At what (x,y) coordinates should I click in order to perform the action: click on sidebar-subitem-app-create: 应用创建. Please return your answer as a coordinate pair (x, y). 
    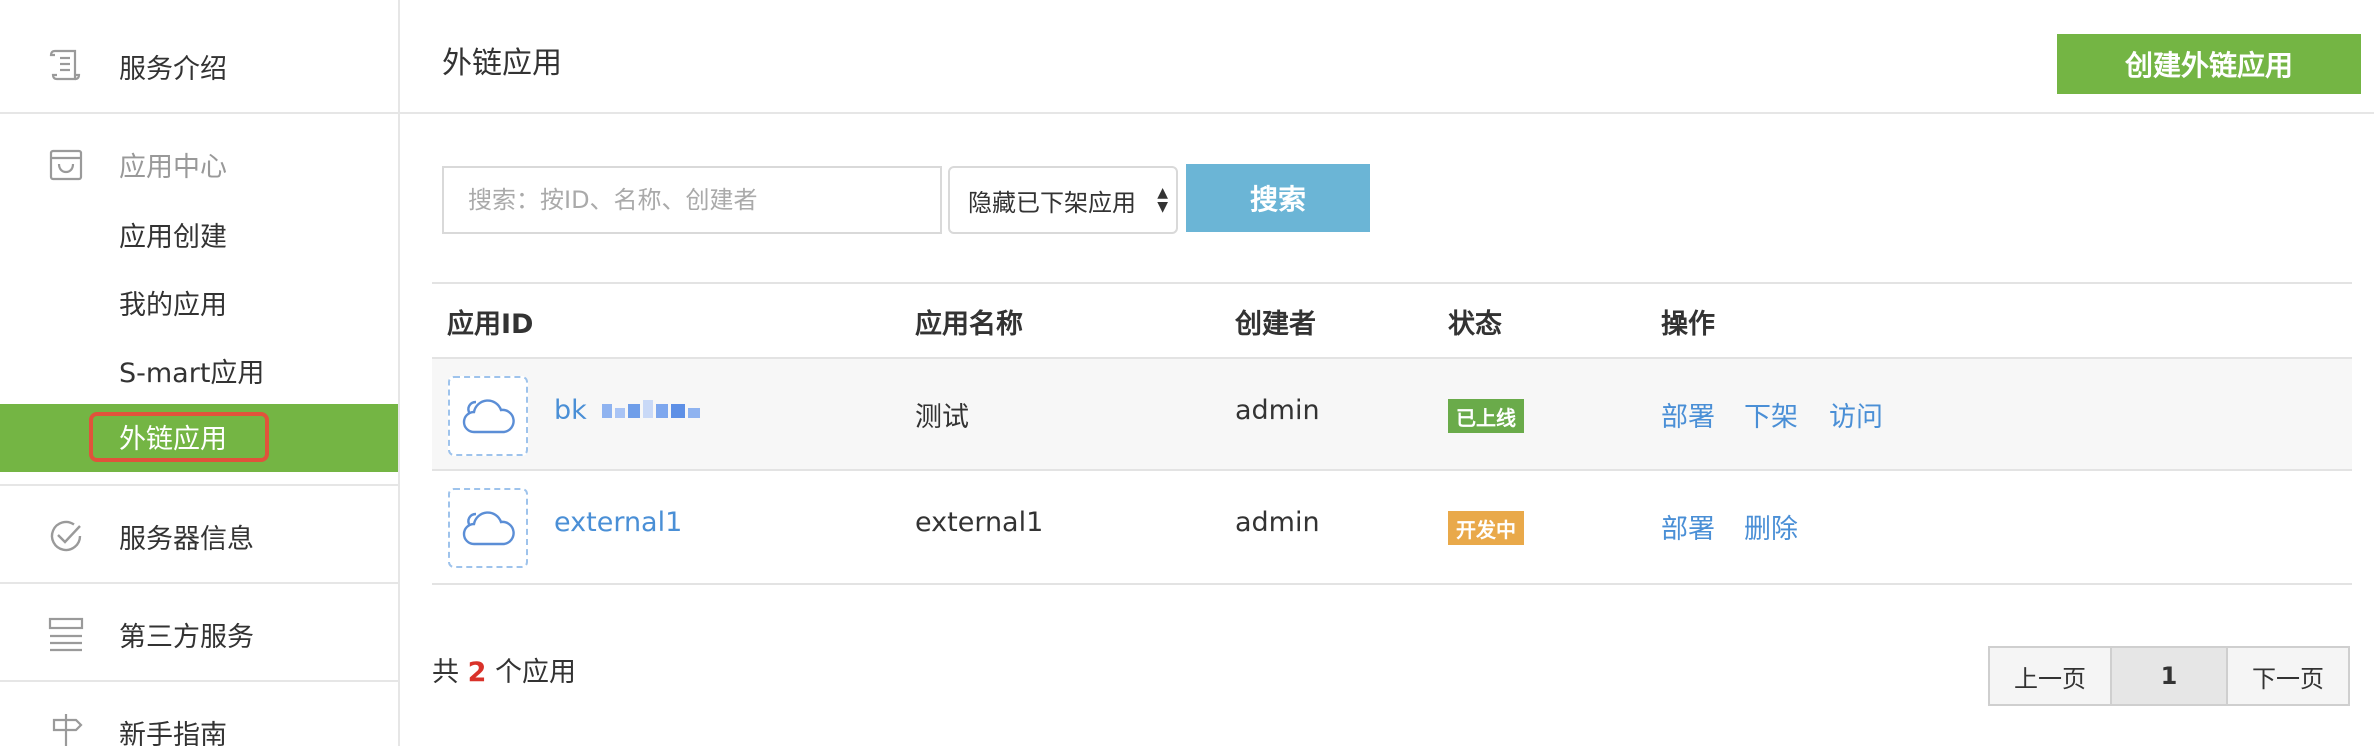
    Looking at the image, I should click on (173, 234).